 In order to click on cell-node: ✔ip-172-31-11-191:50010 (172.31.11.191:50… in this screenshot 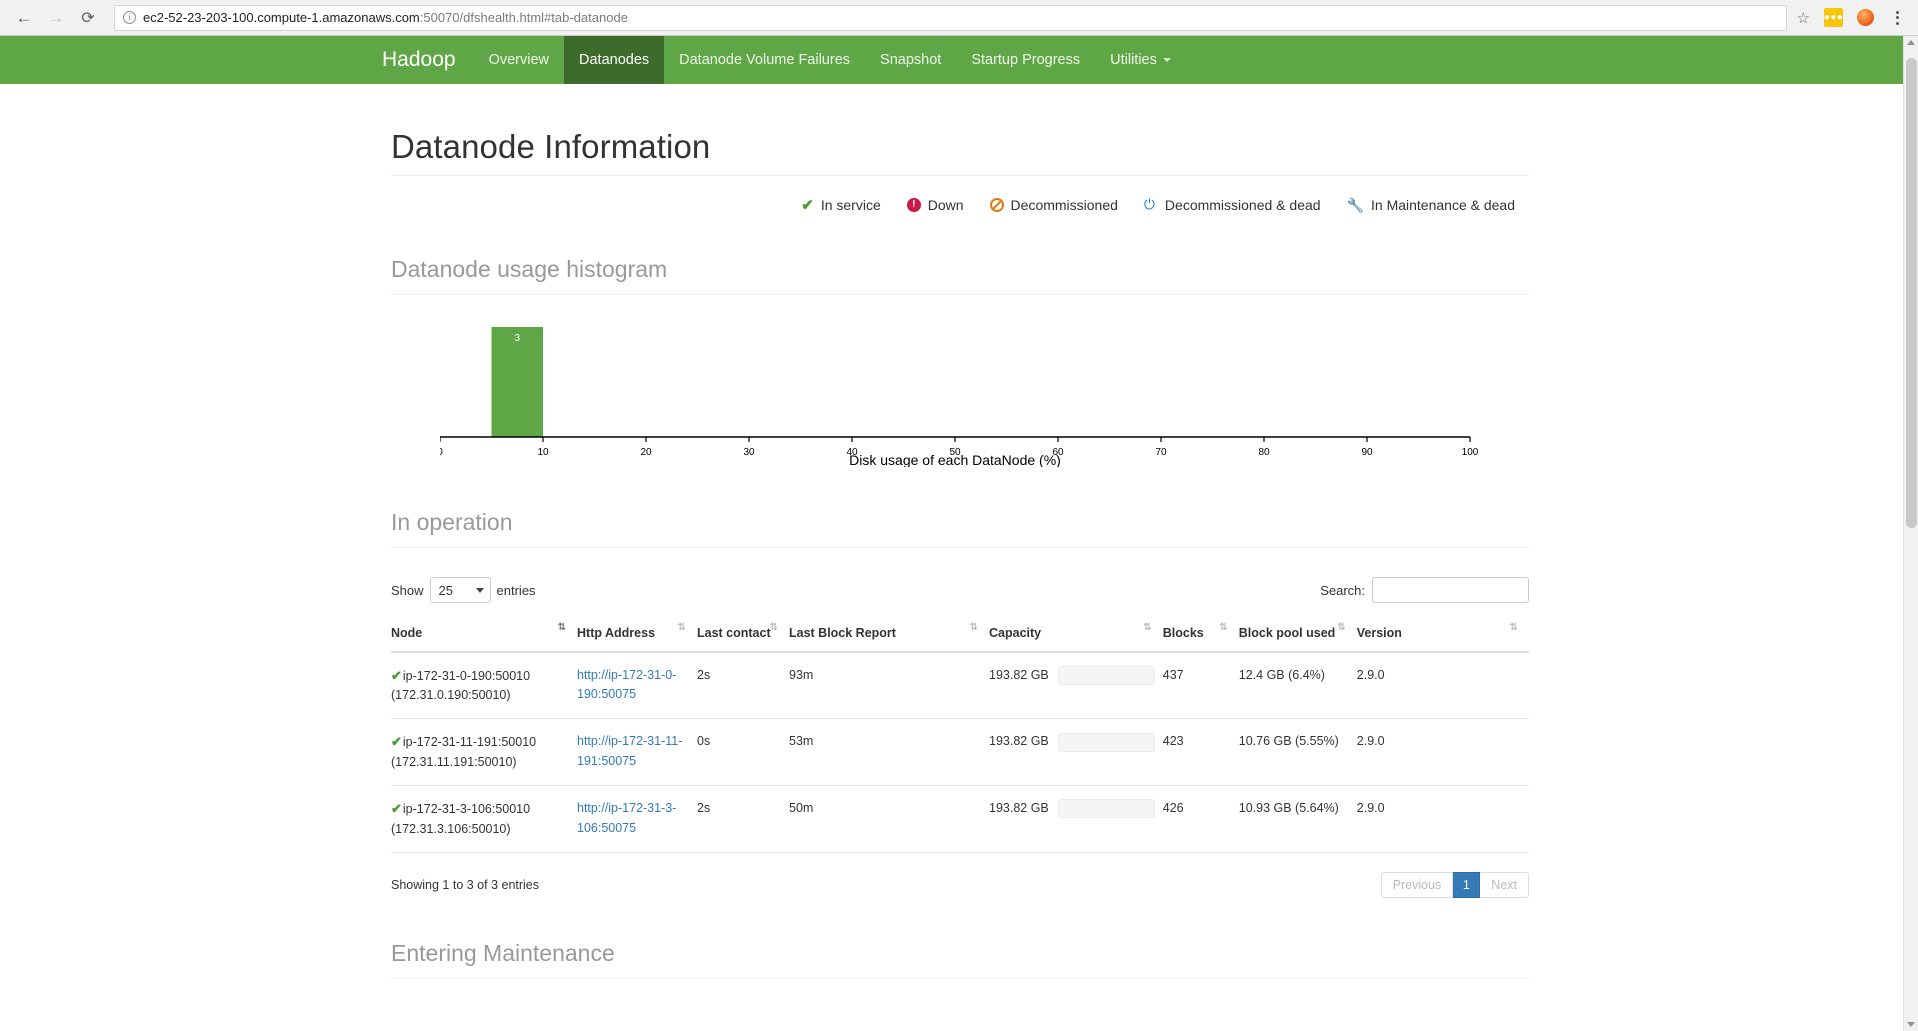, I will do `click(484, 752)`.